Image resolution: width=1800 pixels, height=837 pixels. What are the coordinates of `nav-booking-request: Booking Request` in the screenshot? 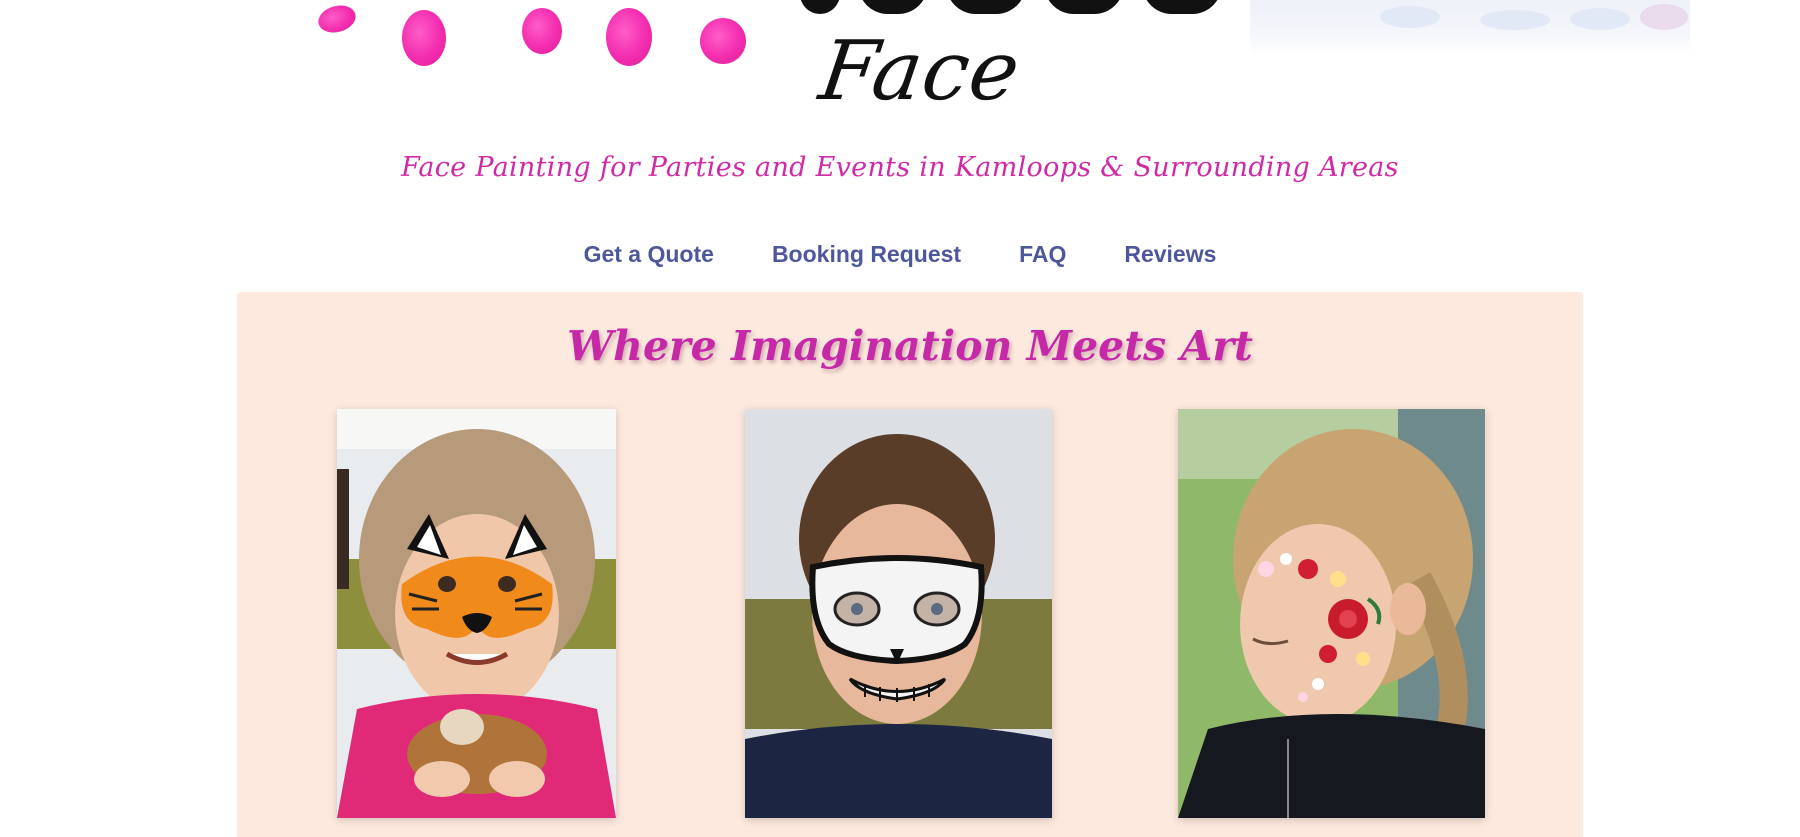 It's located at (866, 254).